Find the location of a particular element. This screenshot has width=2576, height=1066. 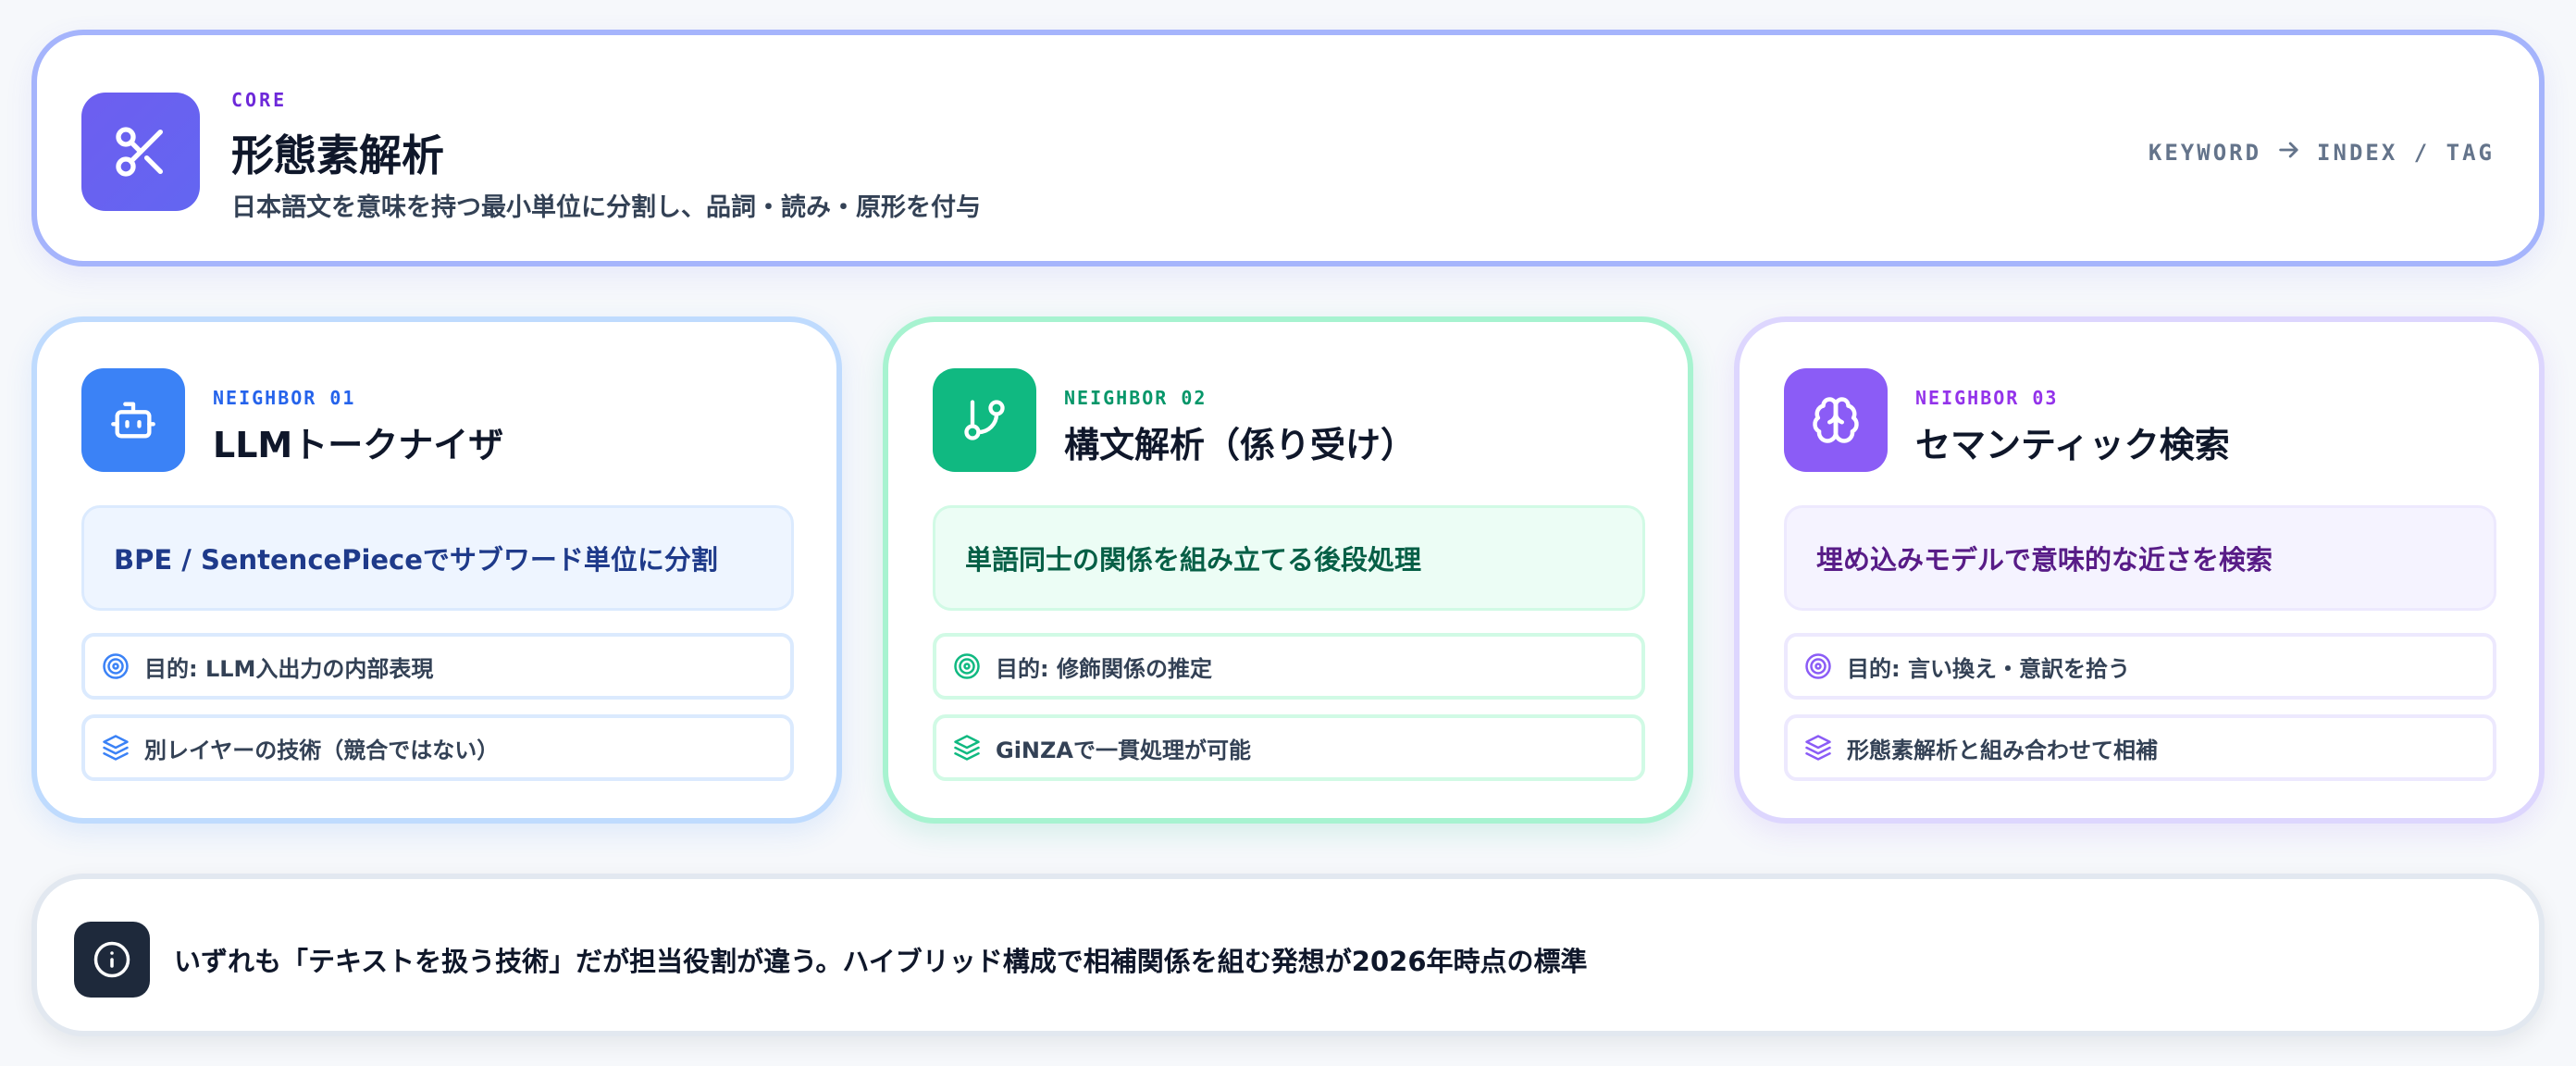

card-purpose: 目的: LLM入出力の内部表現 is located at coordinates (289, 668).